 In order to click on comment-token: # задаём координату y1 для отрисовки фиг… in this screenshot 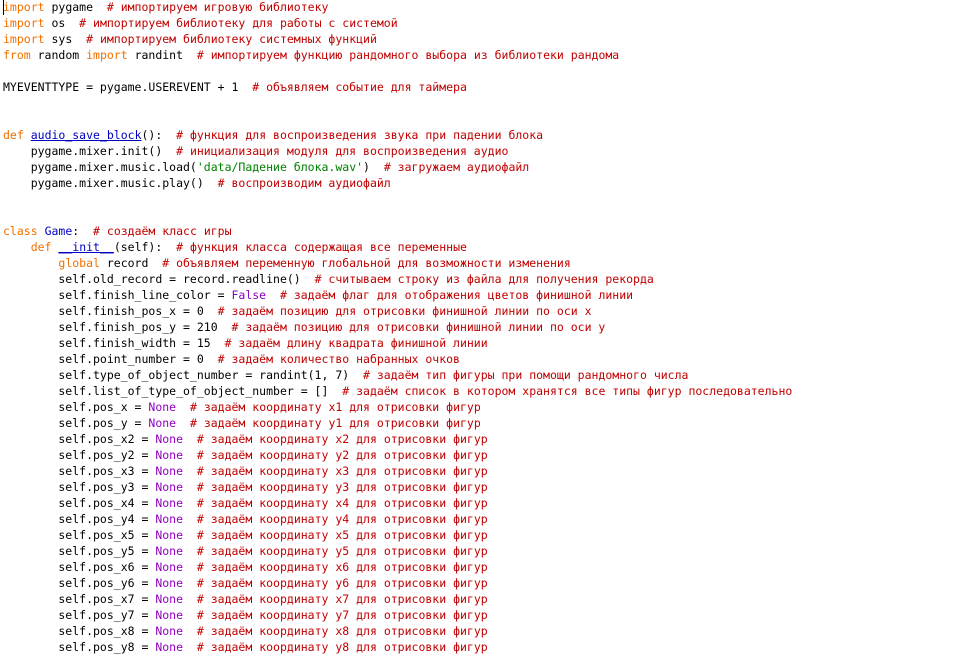, I will do `click(335, 423)`.